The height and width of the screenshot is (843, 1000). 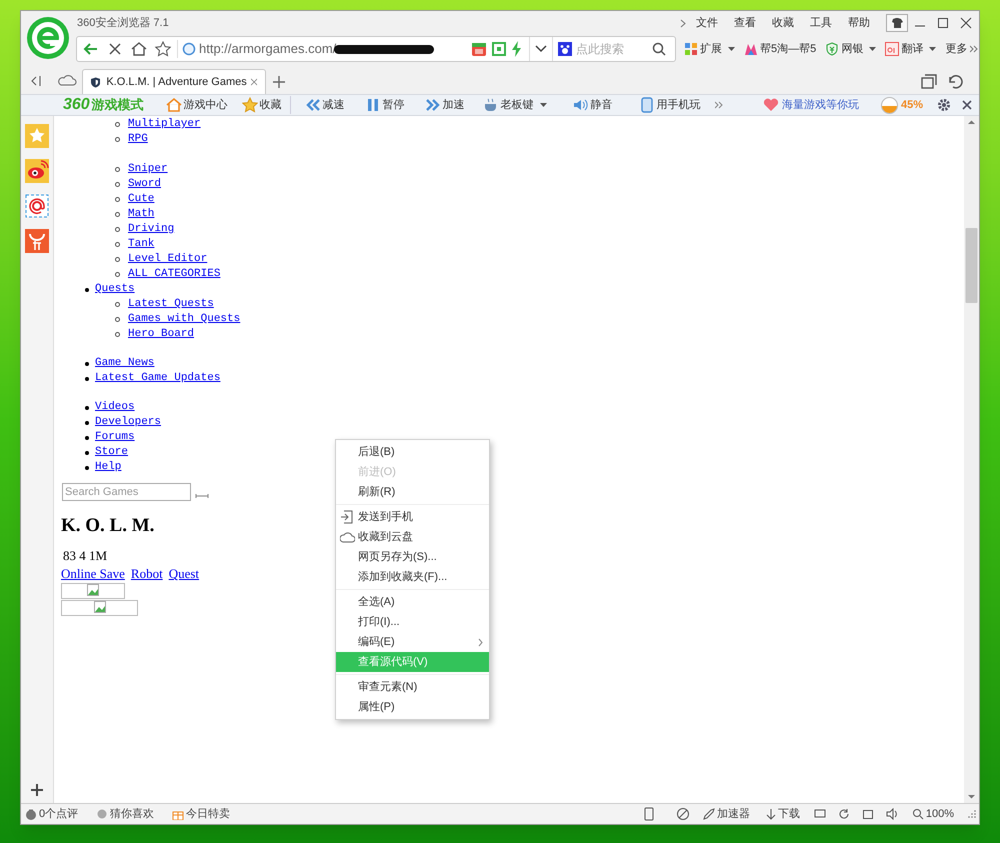 What do you see at coordinates (111, 452) in the screenshot?
I see `link: Store` at bounding box center [111, 452].